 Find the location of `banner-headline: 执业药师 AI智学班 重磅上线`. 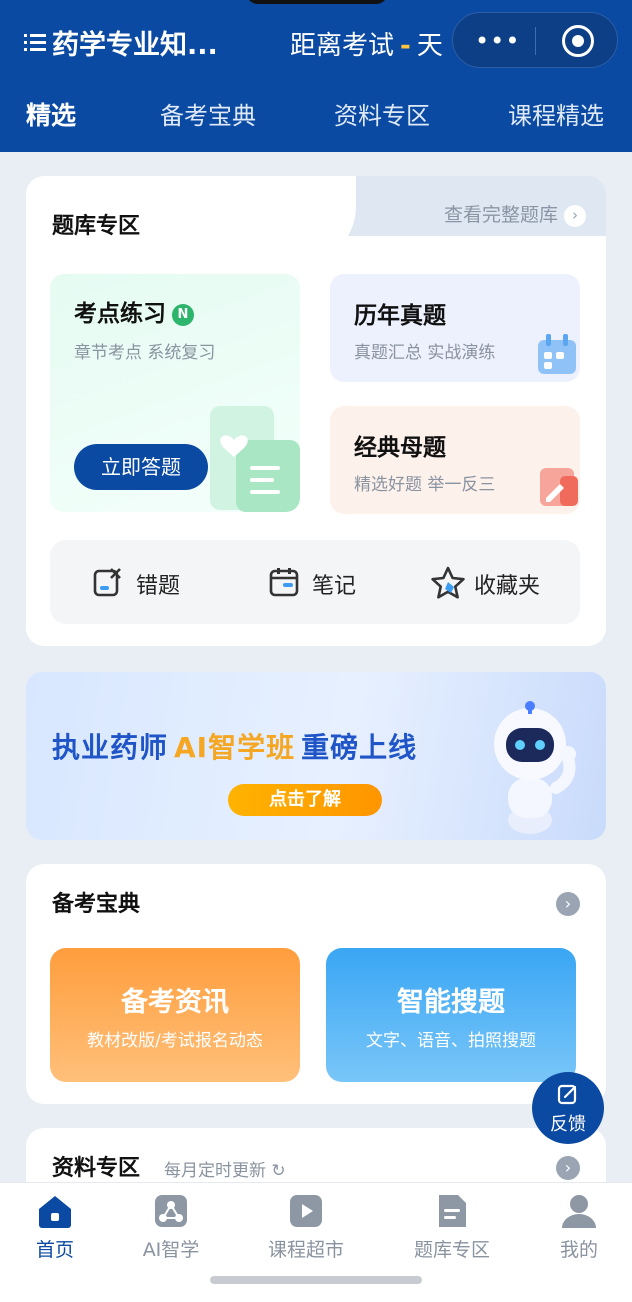

banner-headline: 执业药师 AI智学班 重磅上线 is located at coordinates (234, 746).